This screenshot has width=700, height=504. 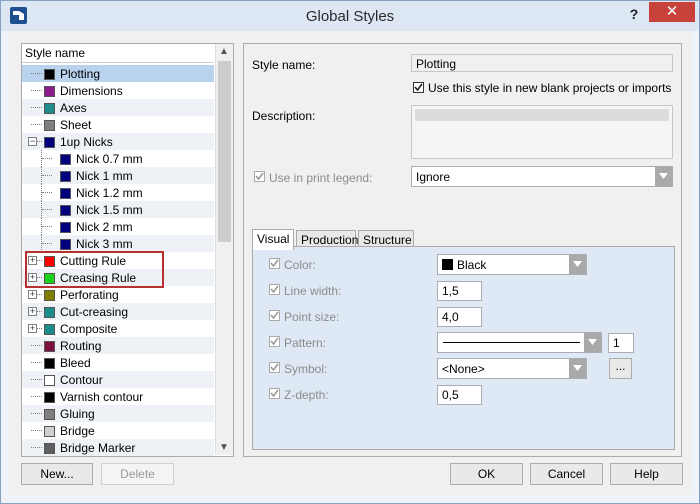 What do you see at coordinates (621, 343) in the screenshot?
I see `pattern-number-field: 1` at bounding box center [621, 343].